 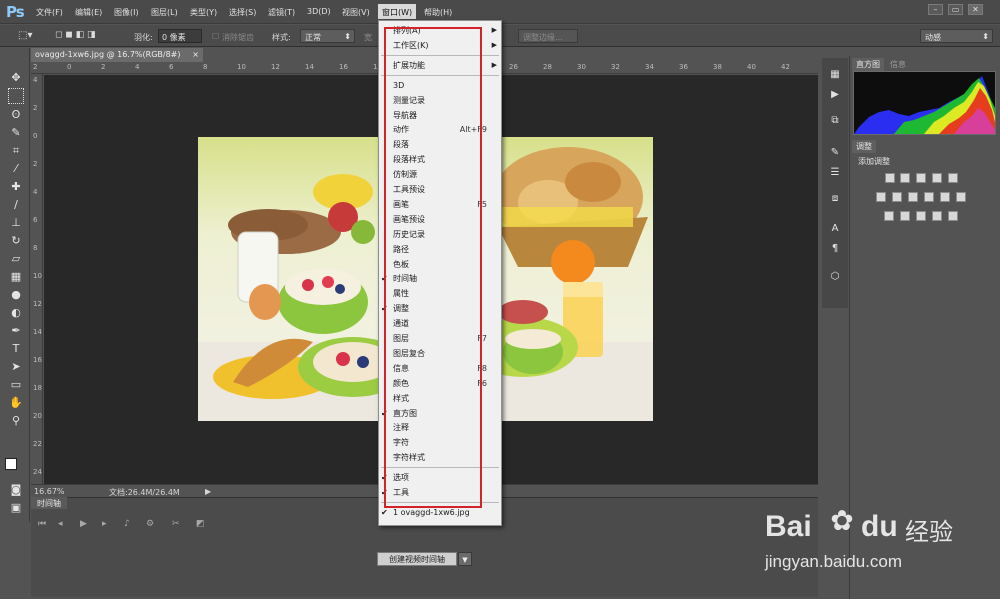 What do you see at coordinates (16, 403) in the screenshot?
I see `hand-tool-icon: ✋` at bounding box center [16, 403].